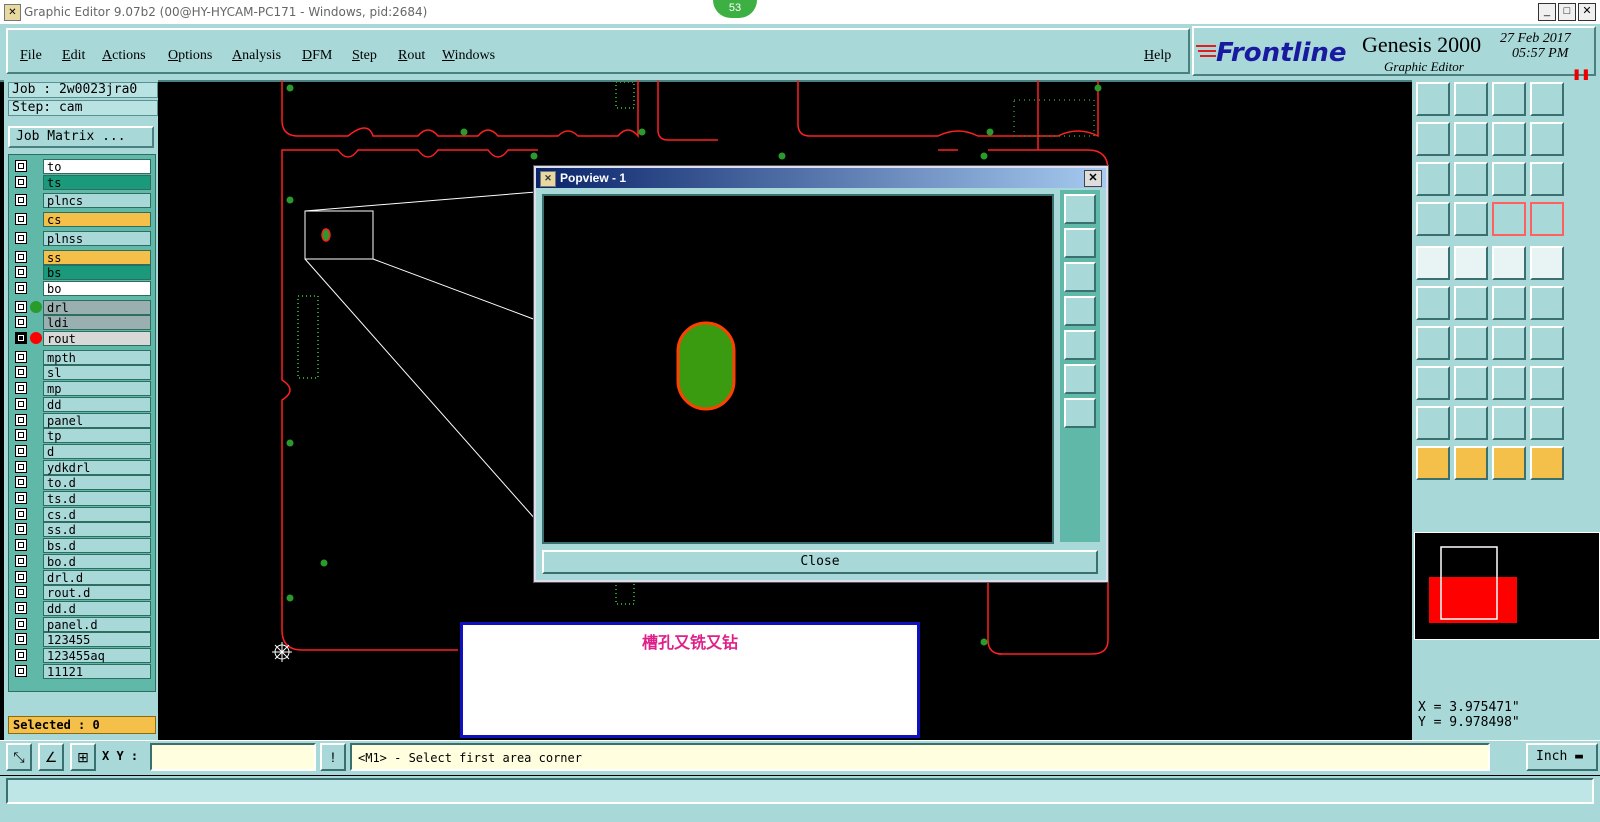  What do you see at coordinates (1157, 56) in the screenshot?
I see `menu-help: Help` at bounding box center [1157, 56].